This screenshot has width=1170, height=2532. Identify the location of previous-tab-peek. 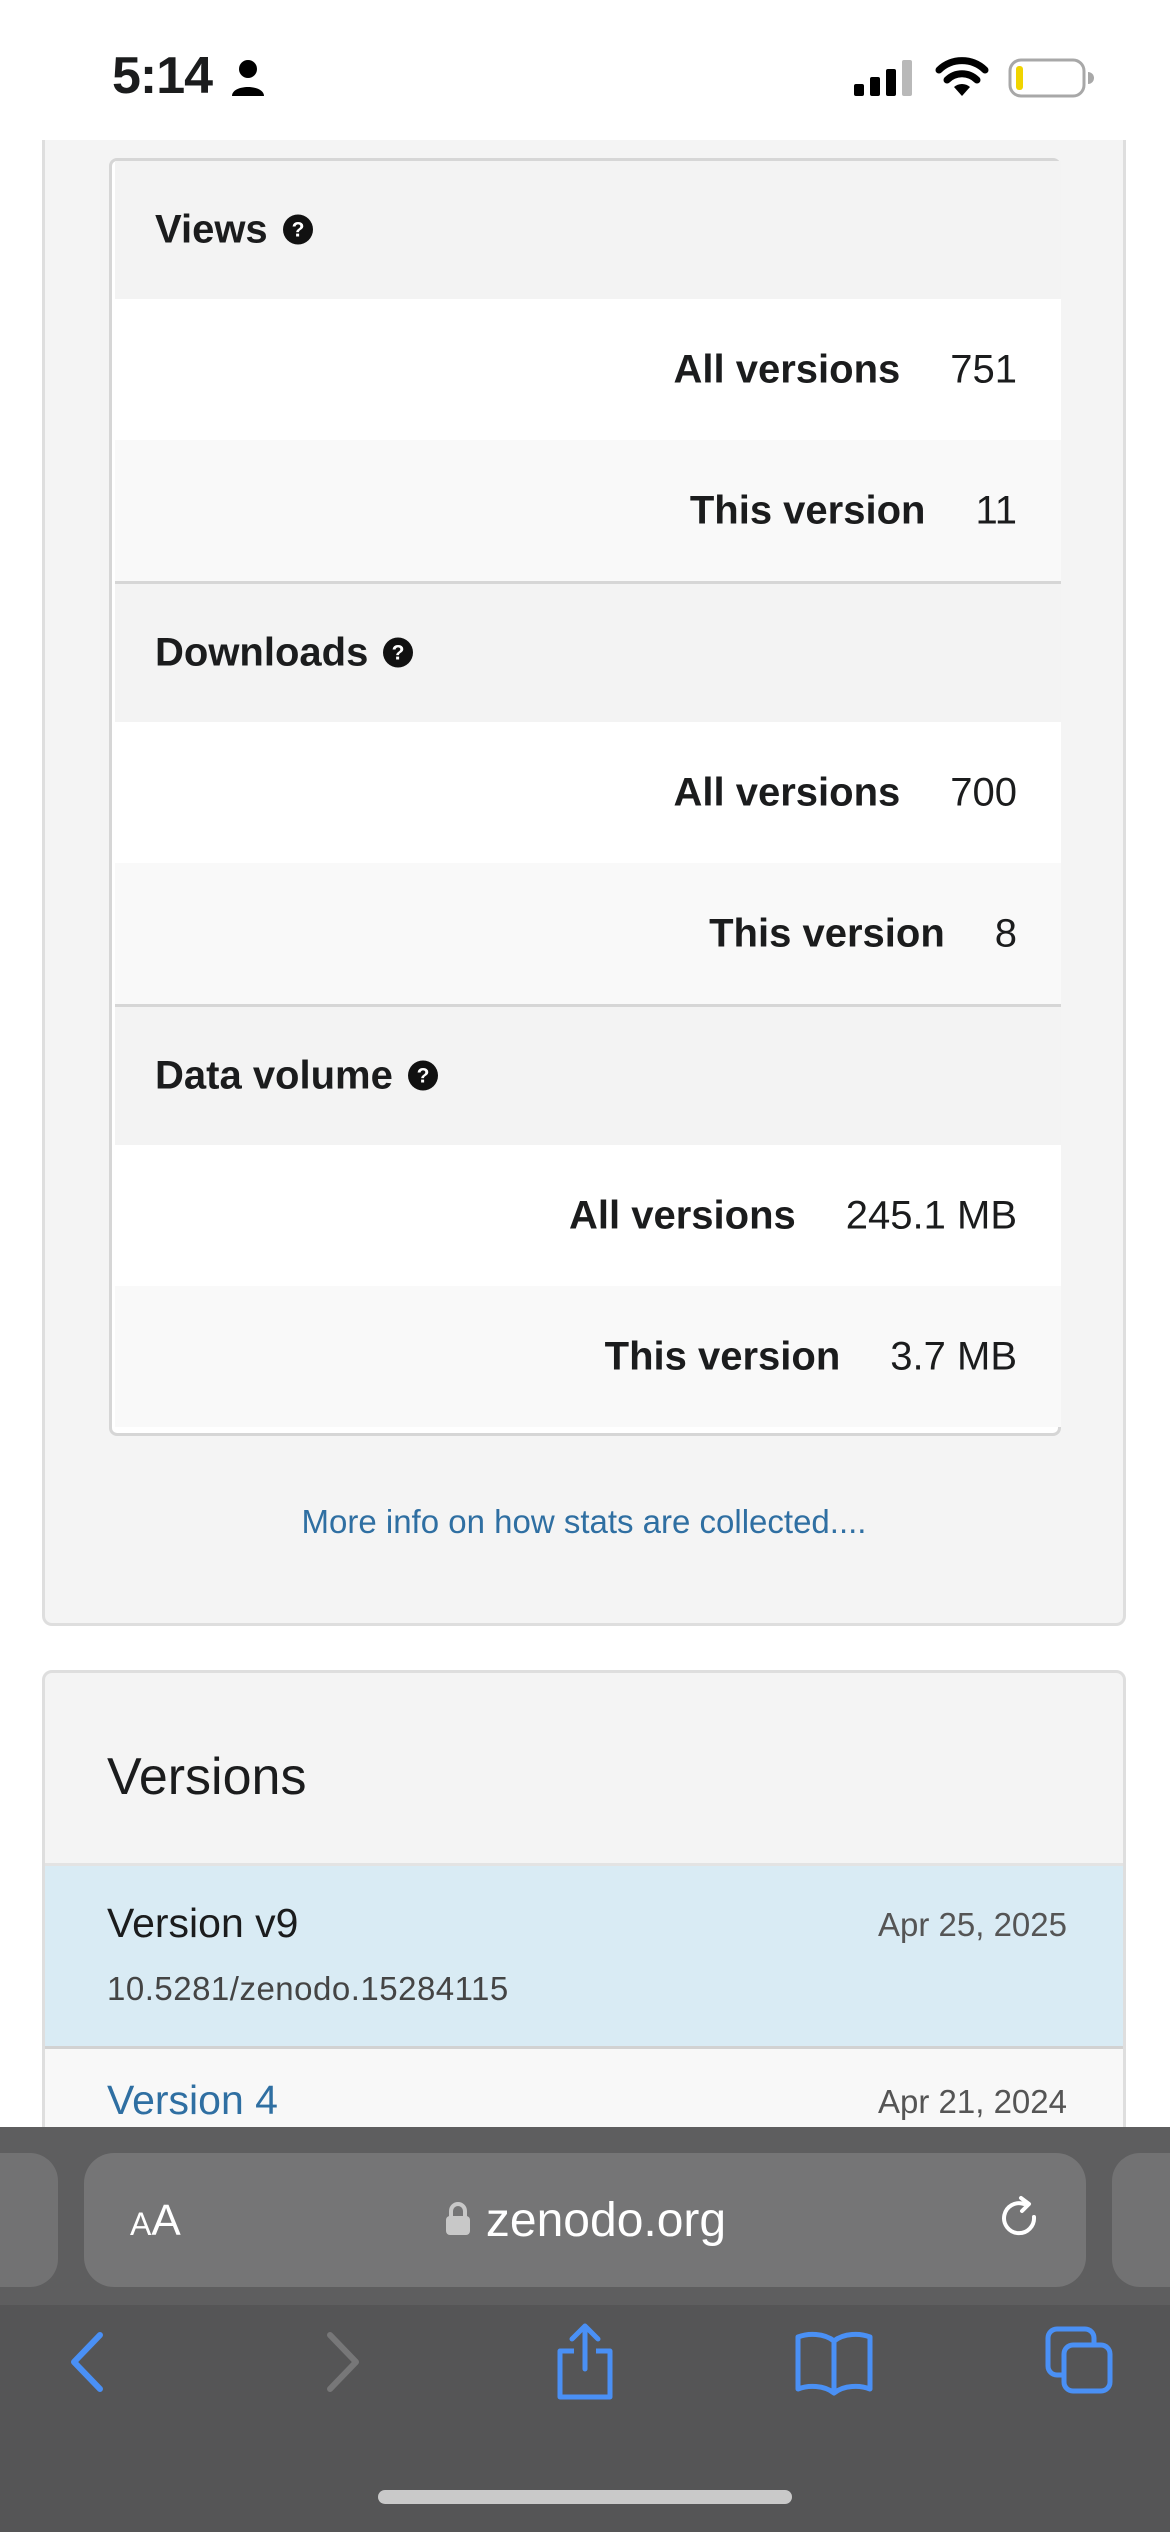
(29, 2220).